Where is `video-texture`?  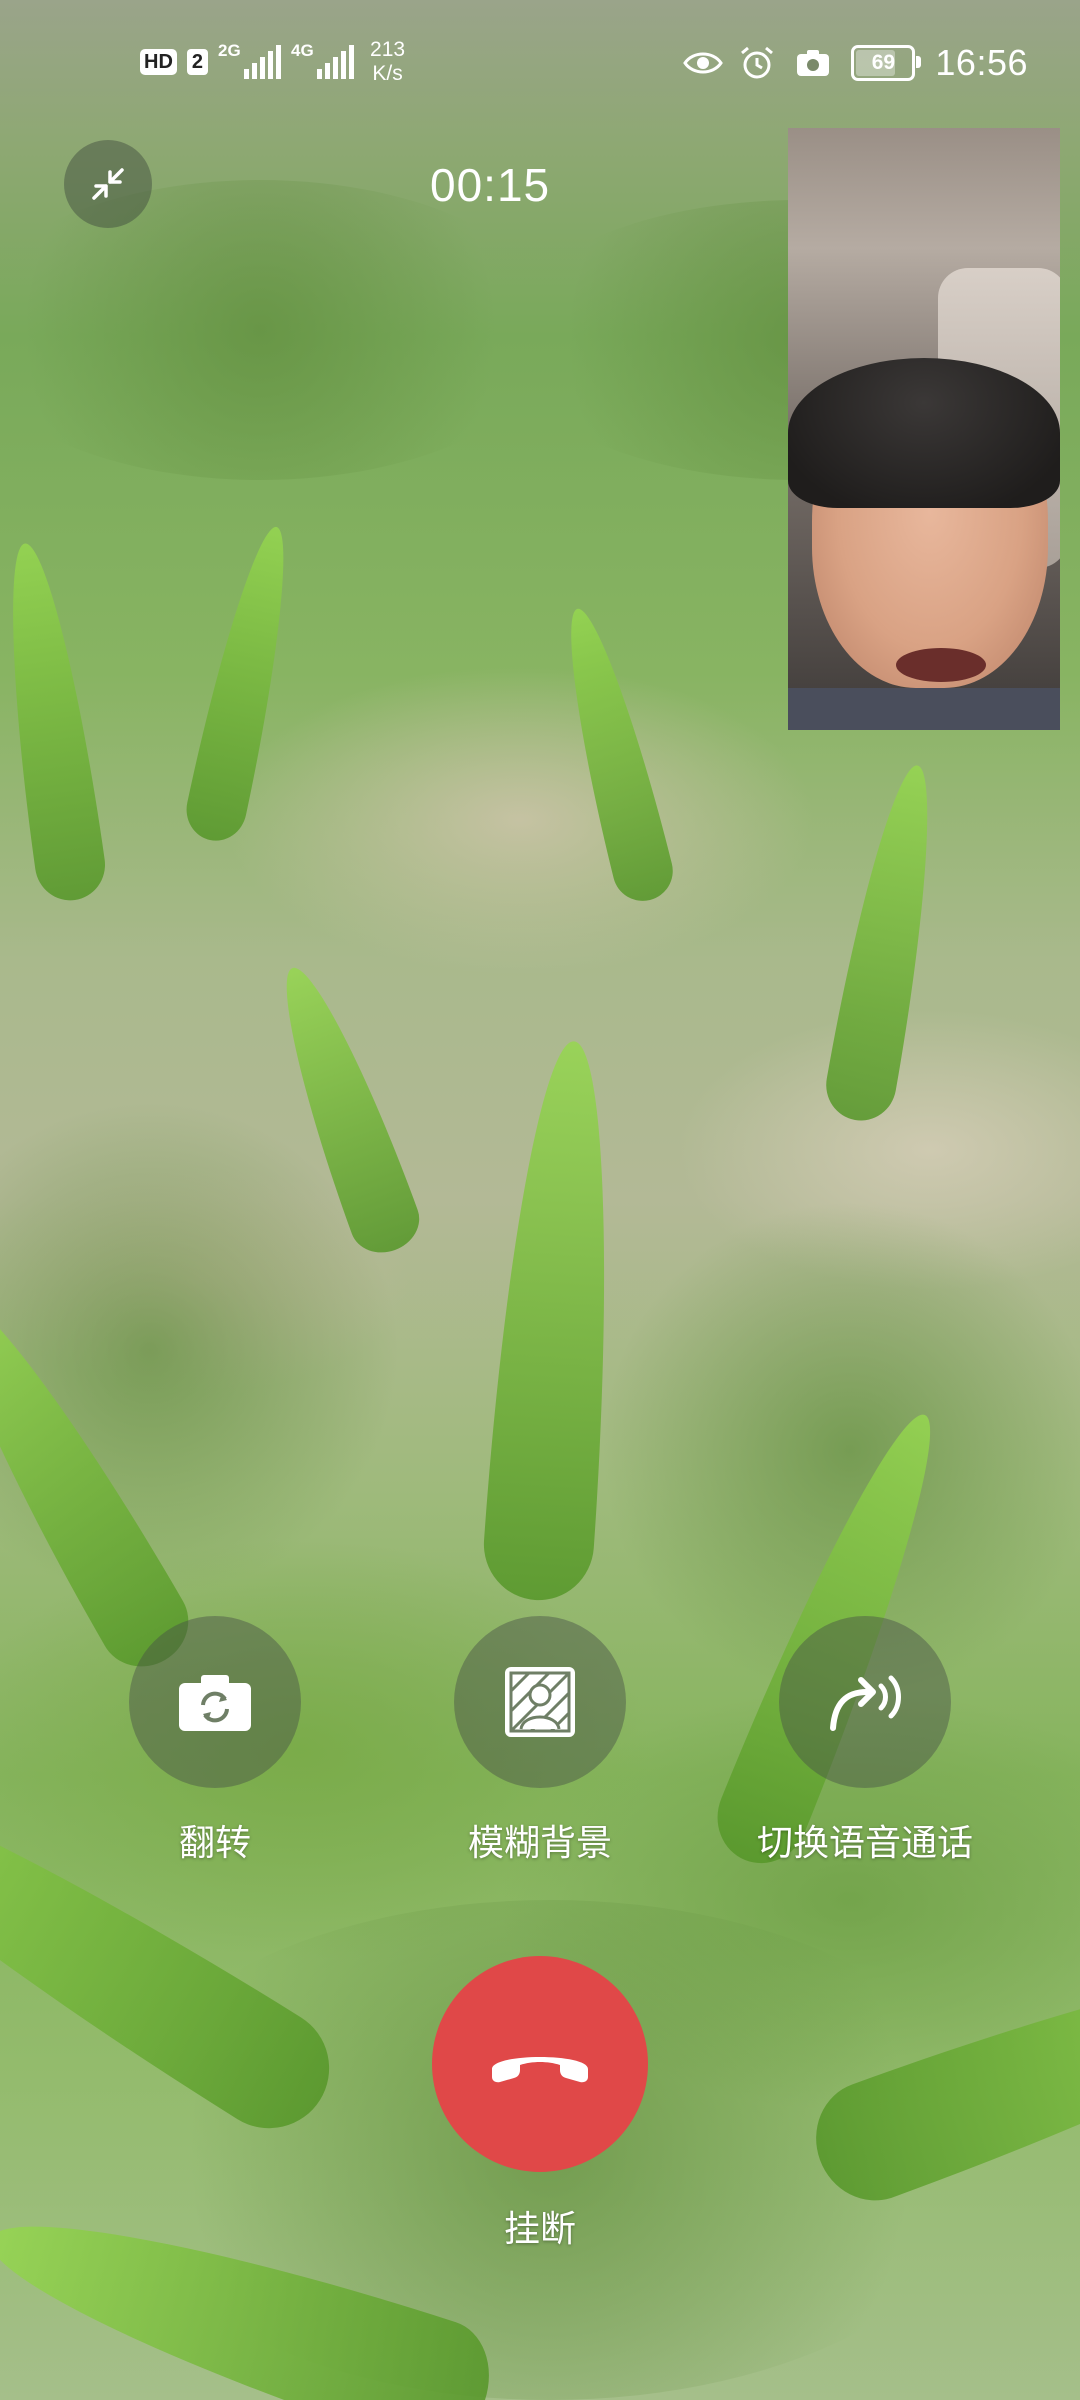 video-texture is located at coordinates (280, 330).